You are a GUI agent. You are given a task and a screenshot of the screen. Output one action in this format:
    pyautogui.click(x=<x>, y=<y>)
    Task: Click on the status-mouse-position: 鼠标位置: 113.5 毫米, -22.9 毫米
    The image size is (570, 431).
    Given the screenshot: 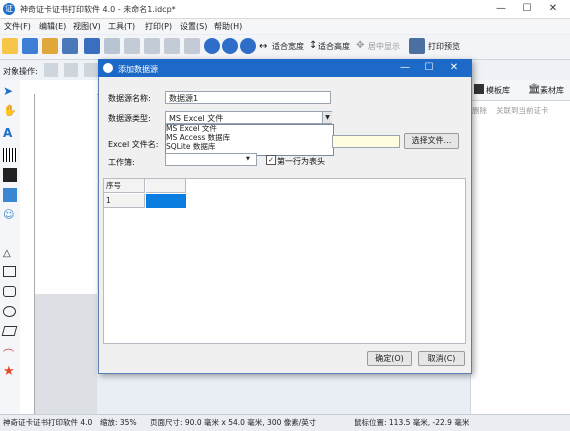 What is the action you would take?
    pyautogui.click(x=412, y=422)
    